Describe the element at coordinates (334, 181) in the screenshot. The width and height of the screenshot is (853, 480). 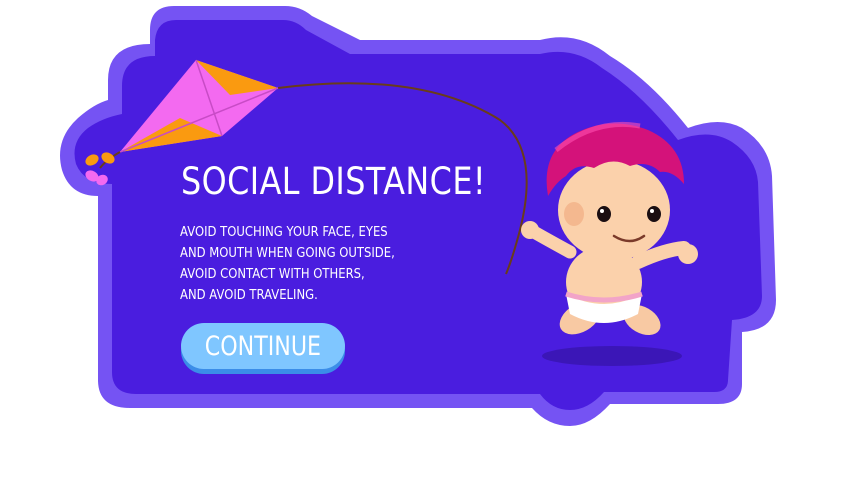
I see `dialog-title: SOCIAL DISTANCE!` at that location.